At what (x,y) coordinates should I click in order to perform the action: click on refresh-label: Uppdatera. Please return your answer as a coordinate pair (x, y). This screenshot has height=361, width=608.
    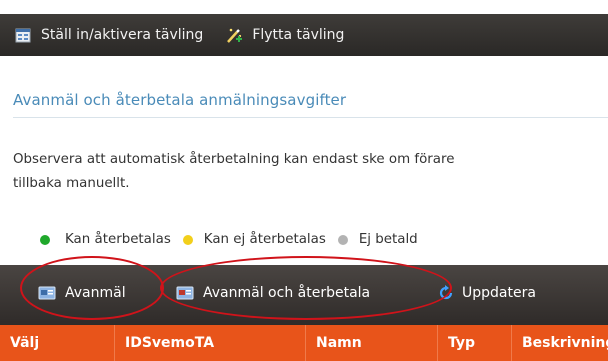
    Looking at the image, I should click on (499, 293).